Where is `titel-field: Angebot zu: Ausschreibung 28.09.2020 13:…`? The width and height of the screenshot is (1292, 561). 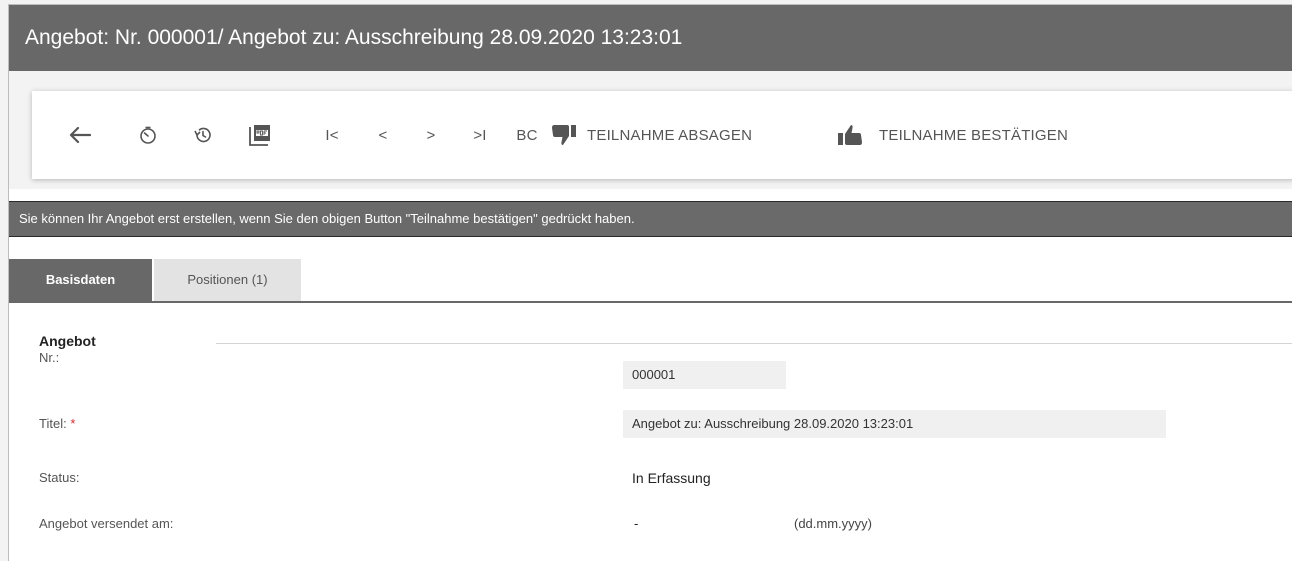
titel-field: Angebot zu: Ausschreibung 28.09.2020 13:… is located at coordinates (894, 424).